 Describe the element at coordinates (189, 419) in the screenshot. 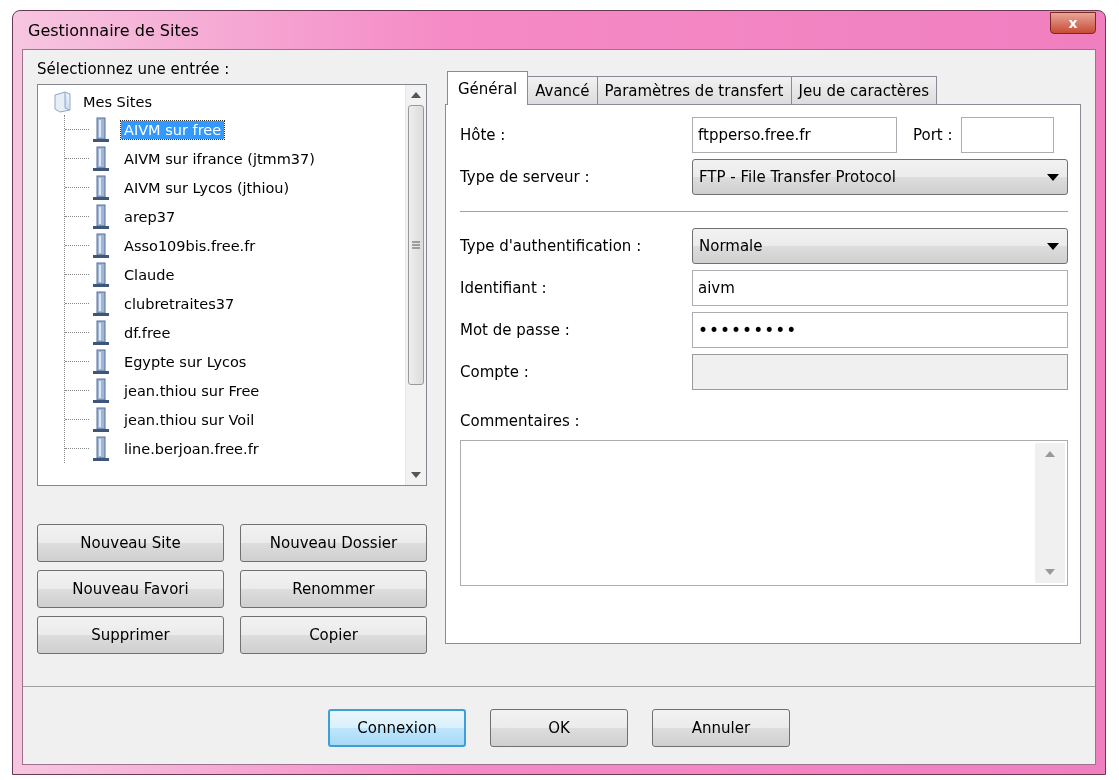

I see `tree-item: jean.thiou sur Voil` at that location.